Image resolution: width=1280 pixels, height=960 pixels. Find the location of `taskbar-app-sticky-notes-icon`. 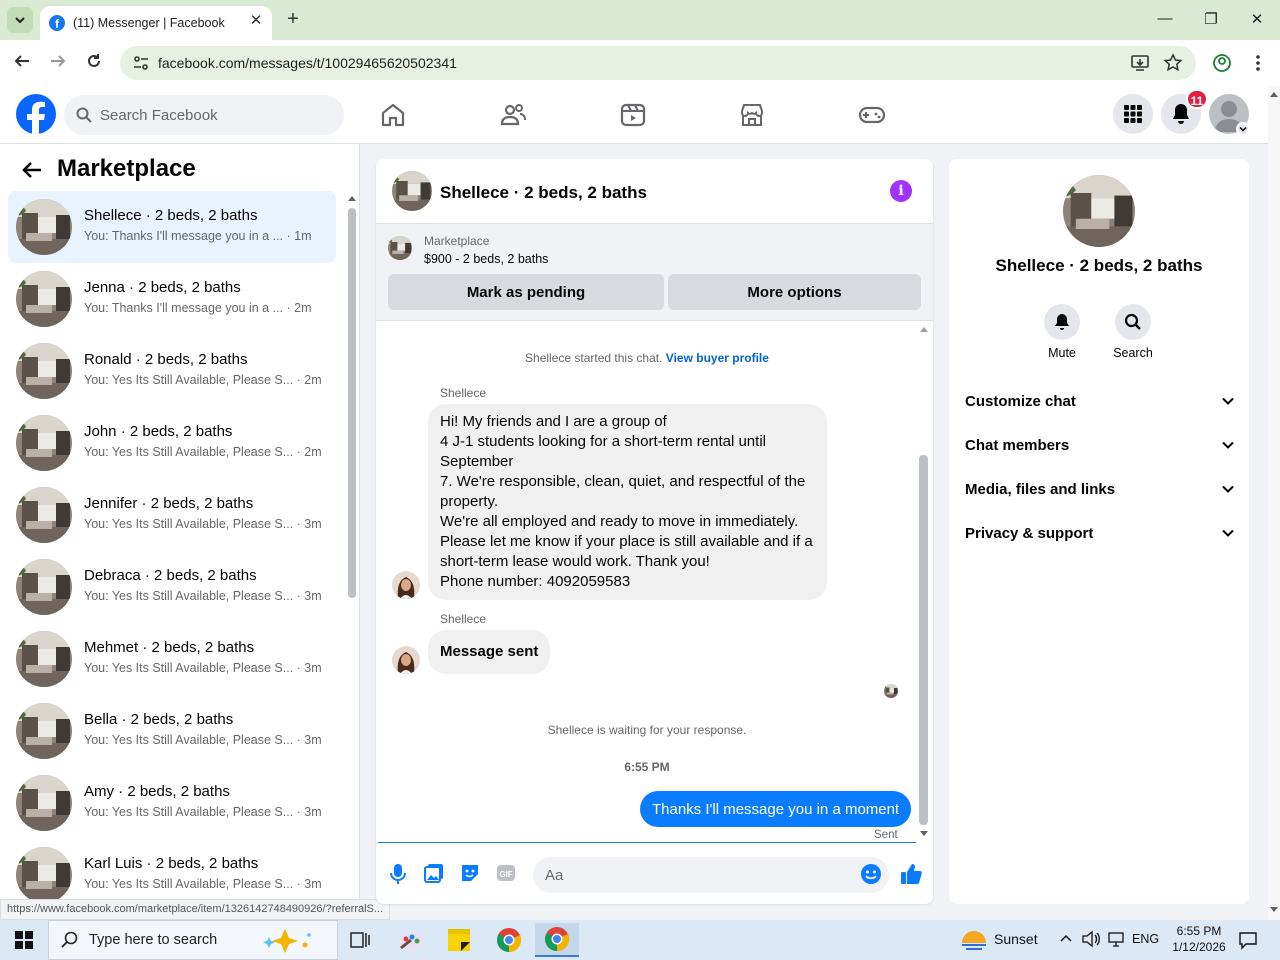

taskbar-app-sticky-notes-icon is located at coordinates (459, 940).